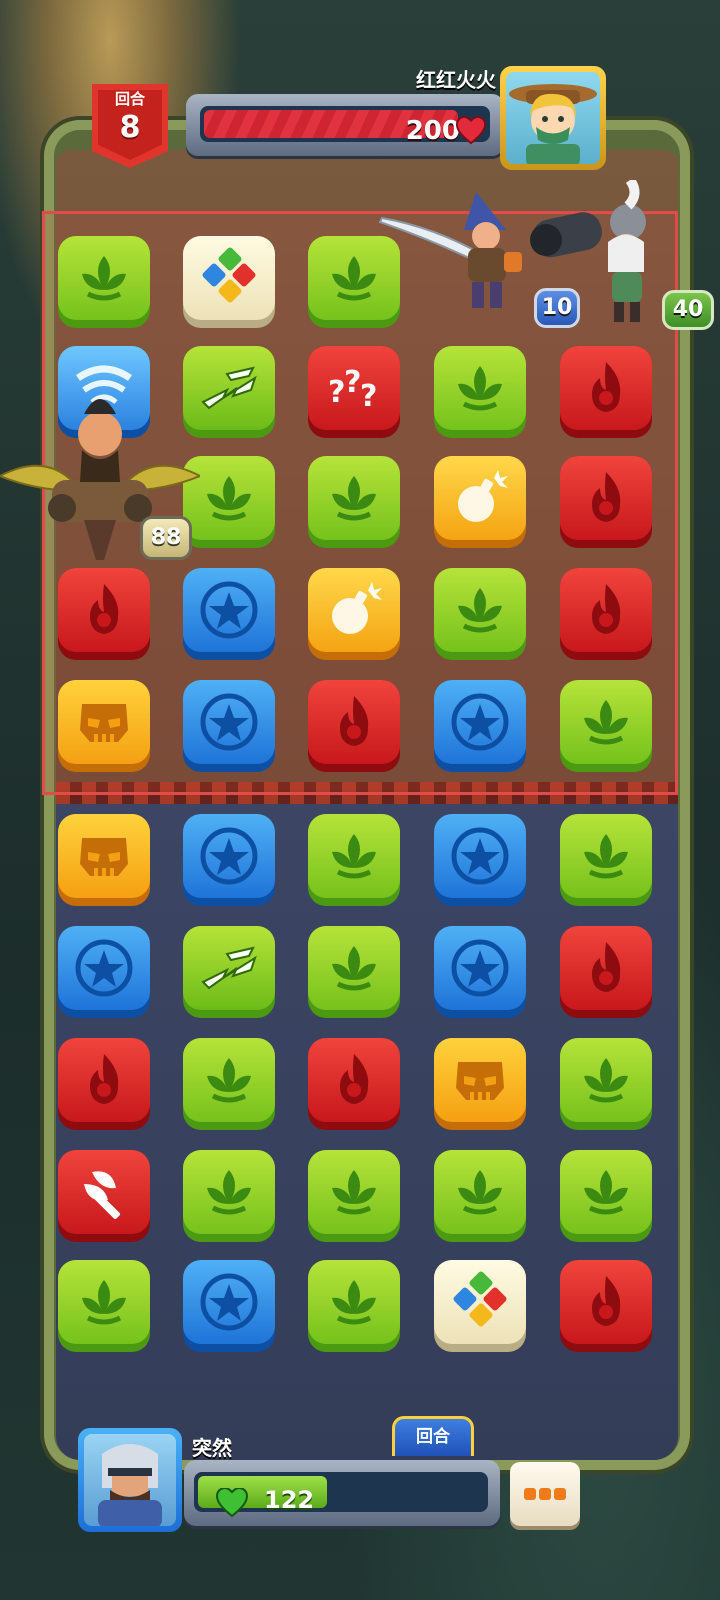 This screenshot has width=720, height=1600. What do you see at coordinates (450, 250) in the screenshot?
I see `swordsman-icon` at bounding box center [450, 250].